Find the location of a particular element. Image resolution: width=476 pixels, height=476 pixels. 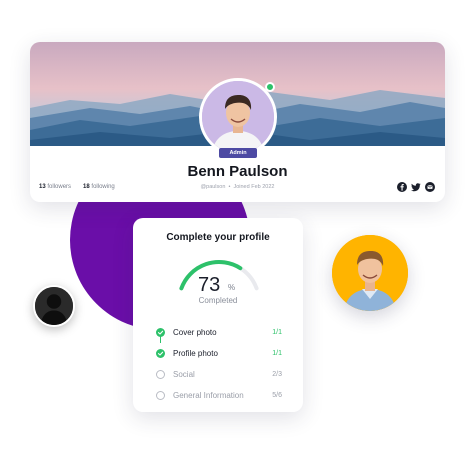

twitter-icon is located at coordinates (416, 187).